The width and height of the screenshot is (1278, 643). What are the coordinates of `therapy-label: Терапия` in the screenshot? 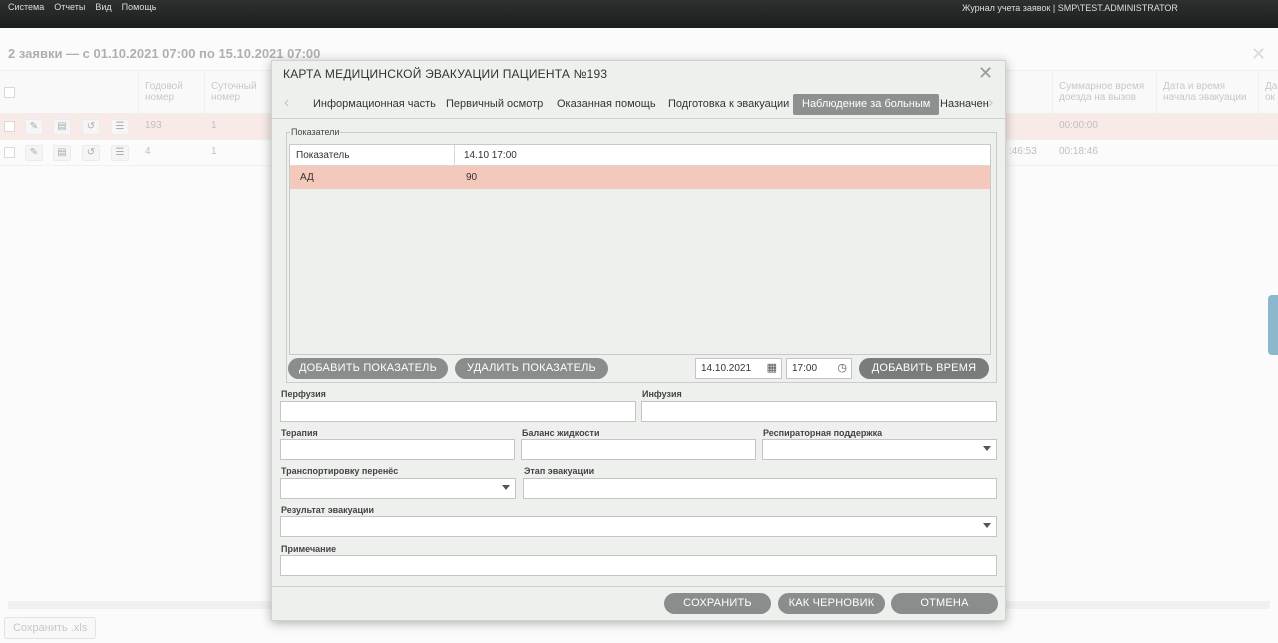 It's located at (299, 433).